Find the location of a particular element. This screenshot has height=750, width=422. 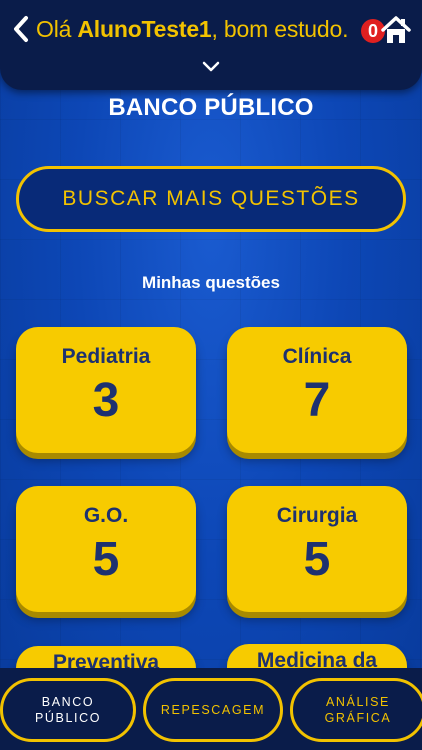

category-name: Medicina da is located at coordinates (317, 660).